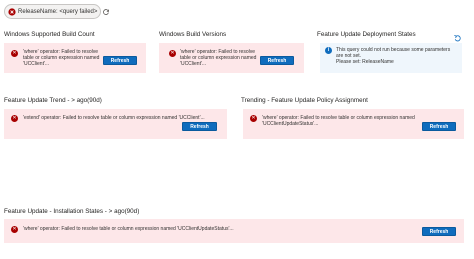 The image size is (474, 259). I want to click on parameter-label: ReleaseName: <query failed>, so click(58, 11).